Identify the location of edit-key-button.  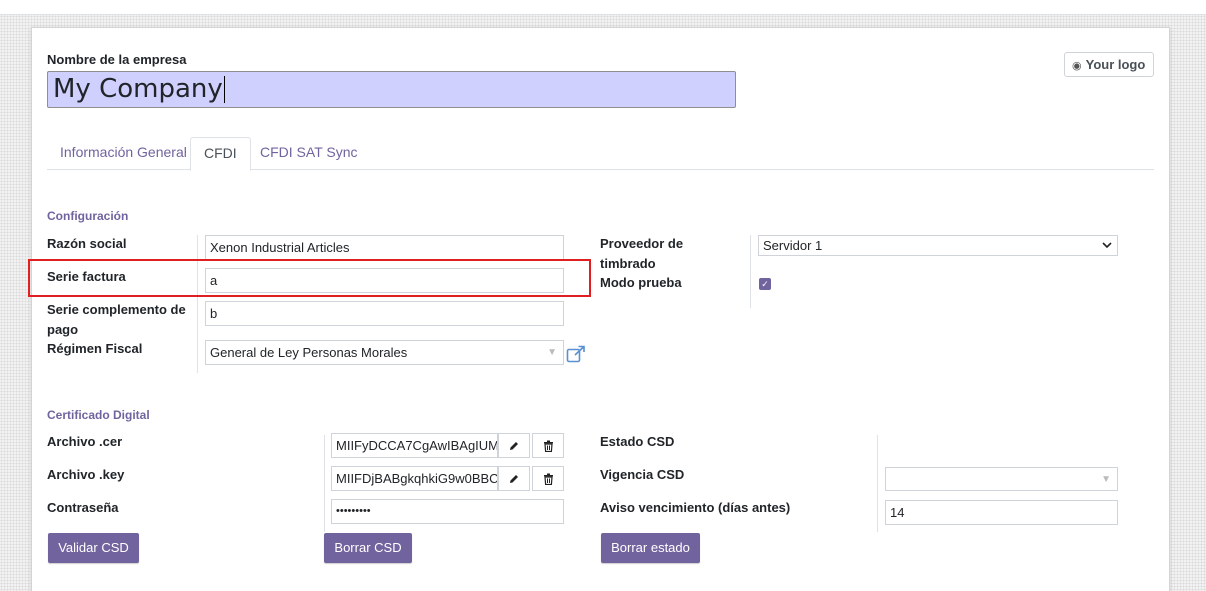
(514, 478).